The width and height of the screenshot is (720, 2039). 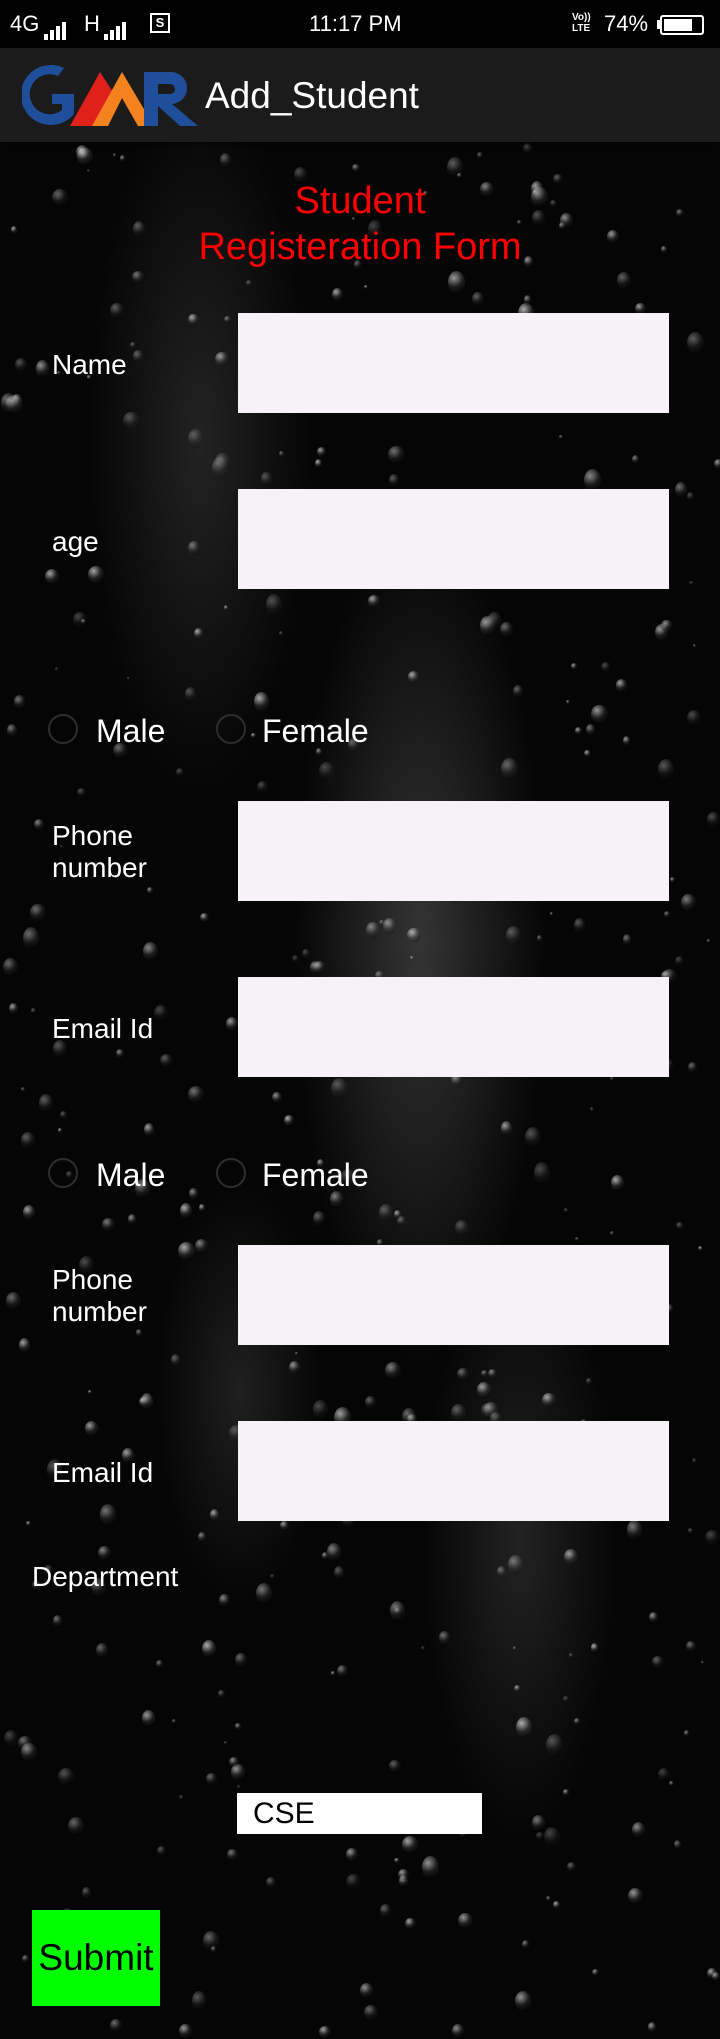 What do you see at coordinates (103, 1472) in the screenshot?
I see `email-id-label-2: Email Id` at bounding box center [103, 1472].